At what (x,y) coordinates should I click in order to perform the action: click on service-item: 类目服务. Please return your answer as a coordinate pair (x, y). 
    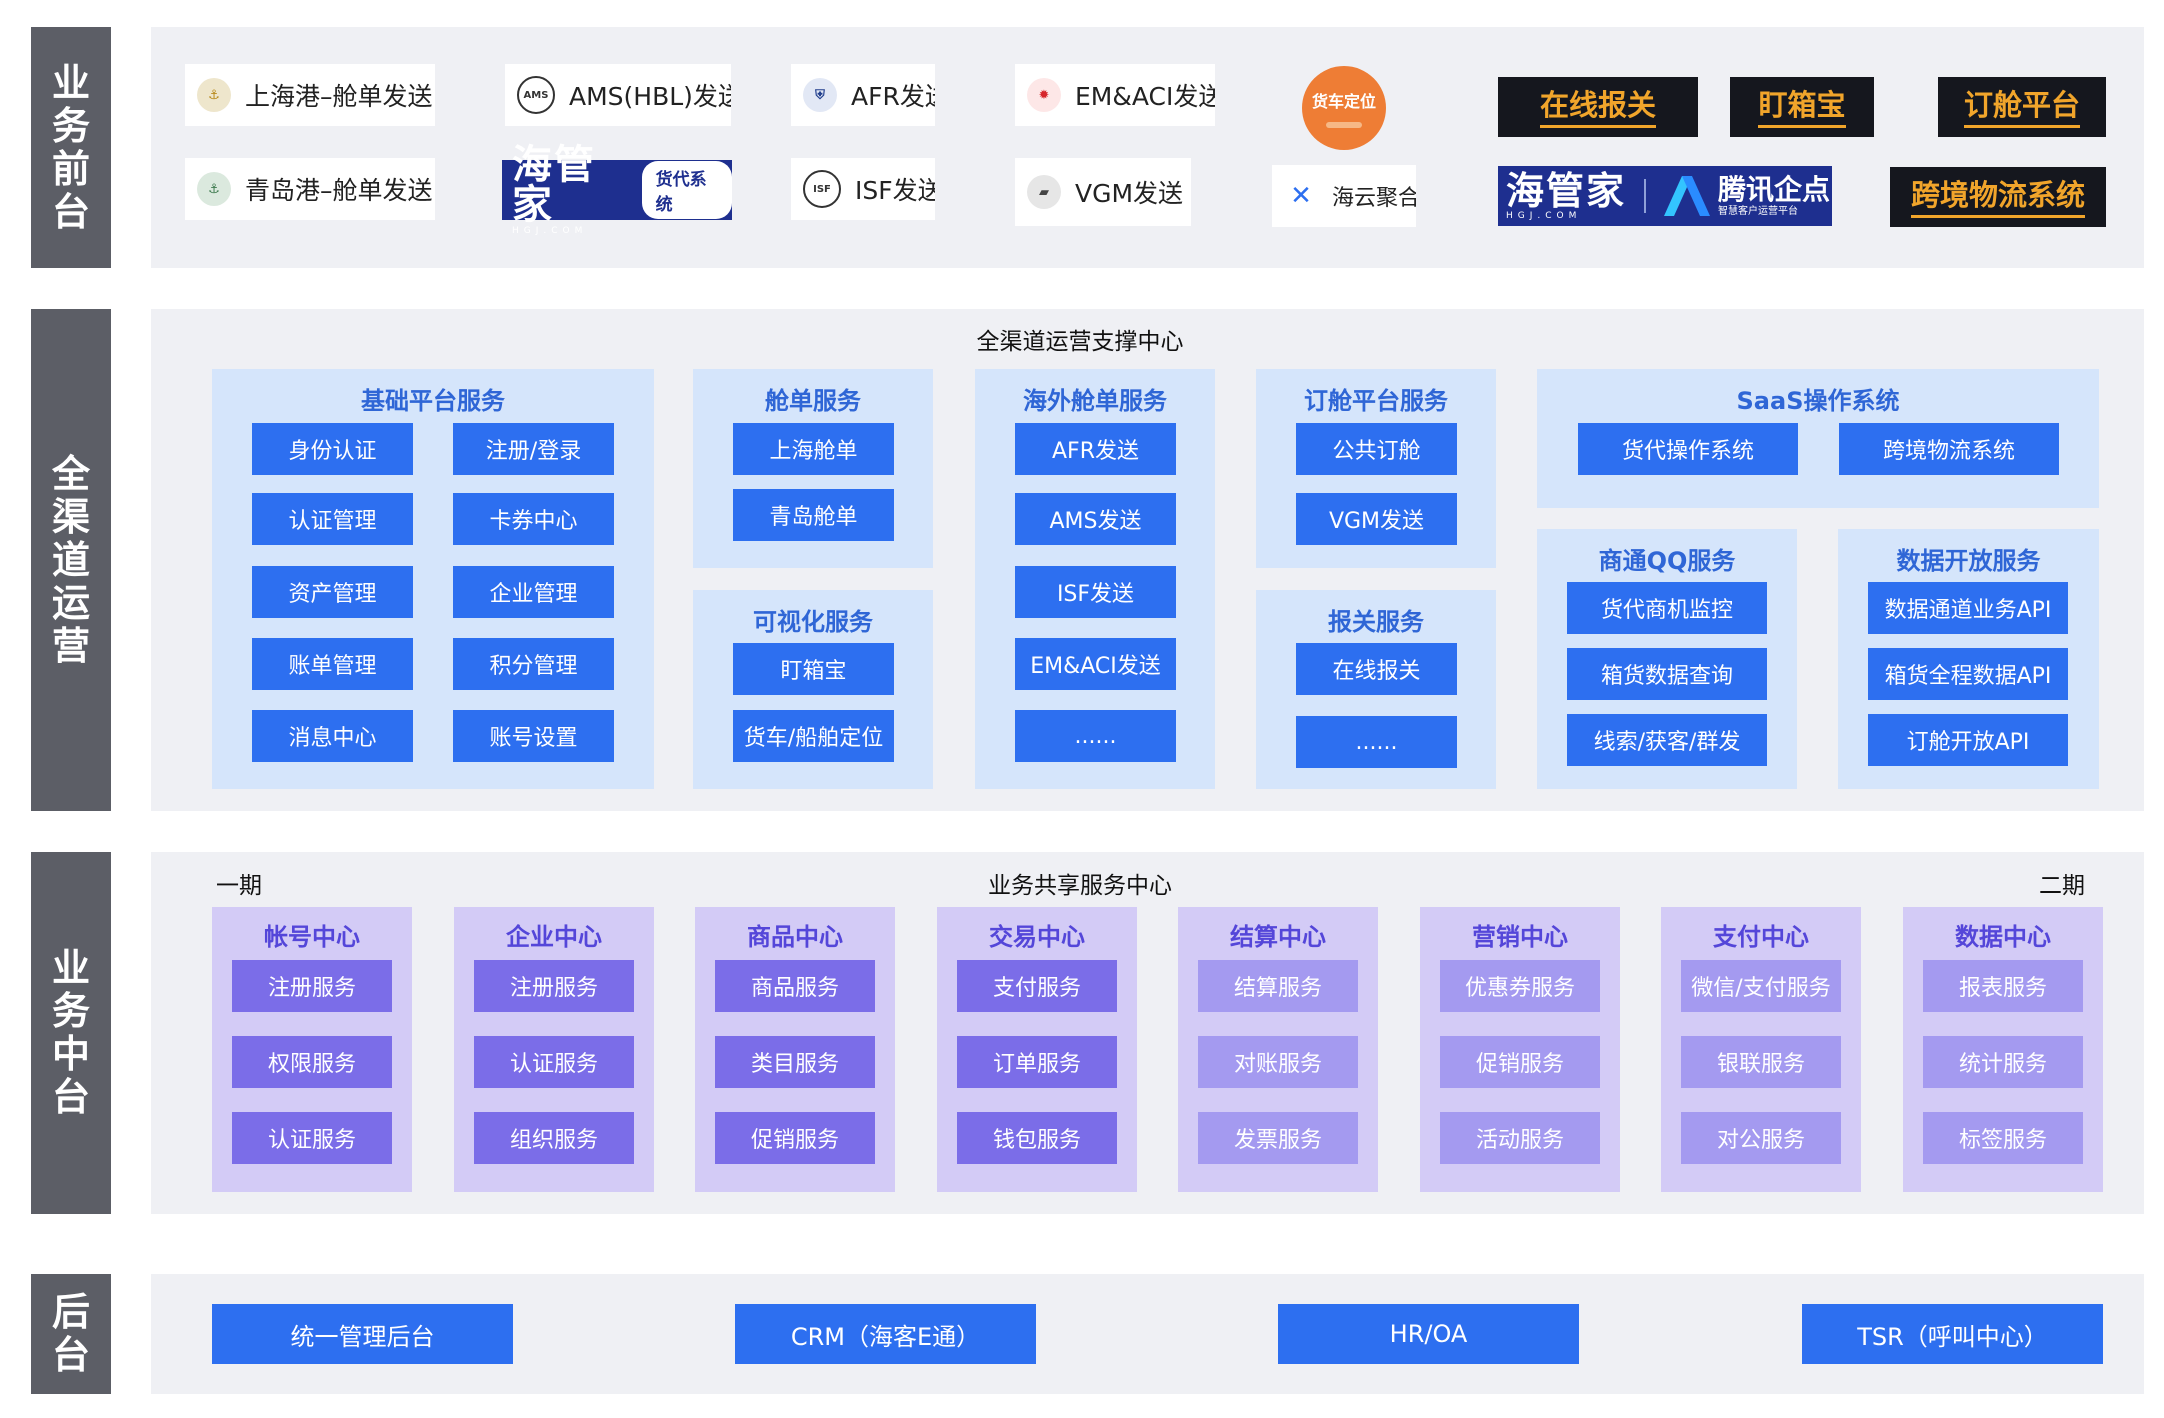
    Looking at the image, I should click on (795, 1062).